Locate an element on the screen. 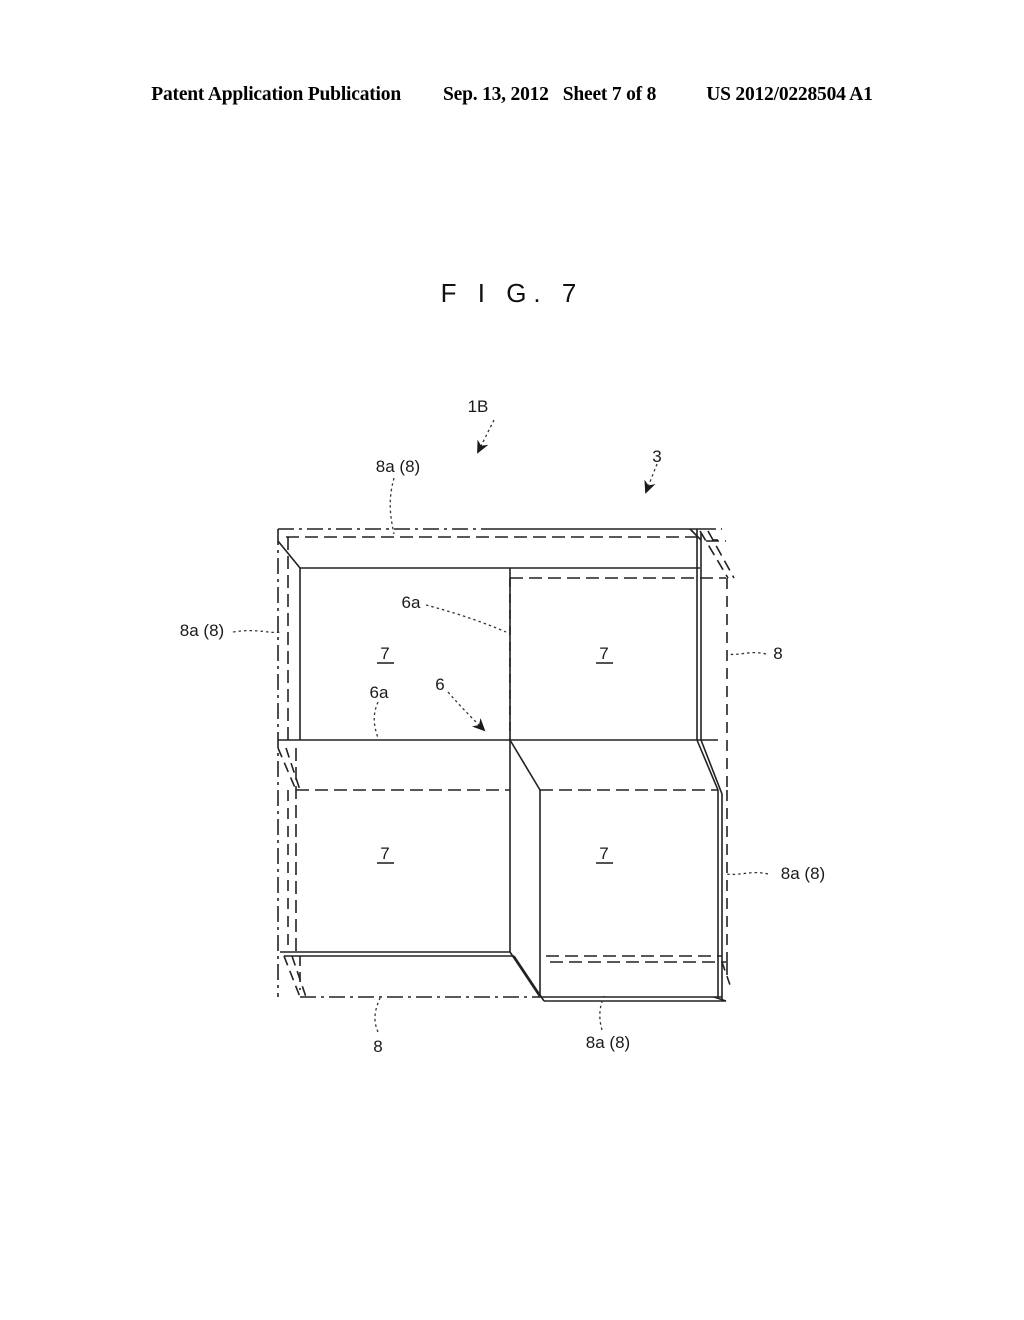 The image size is (1024, 1320). label-cell-top-right: 7 is located at coordinates (603, 653).